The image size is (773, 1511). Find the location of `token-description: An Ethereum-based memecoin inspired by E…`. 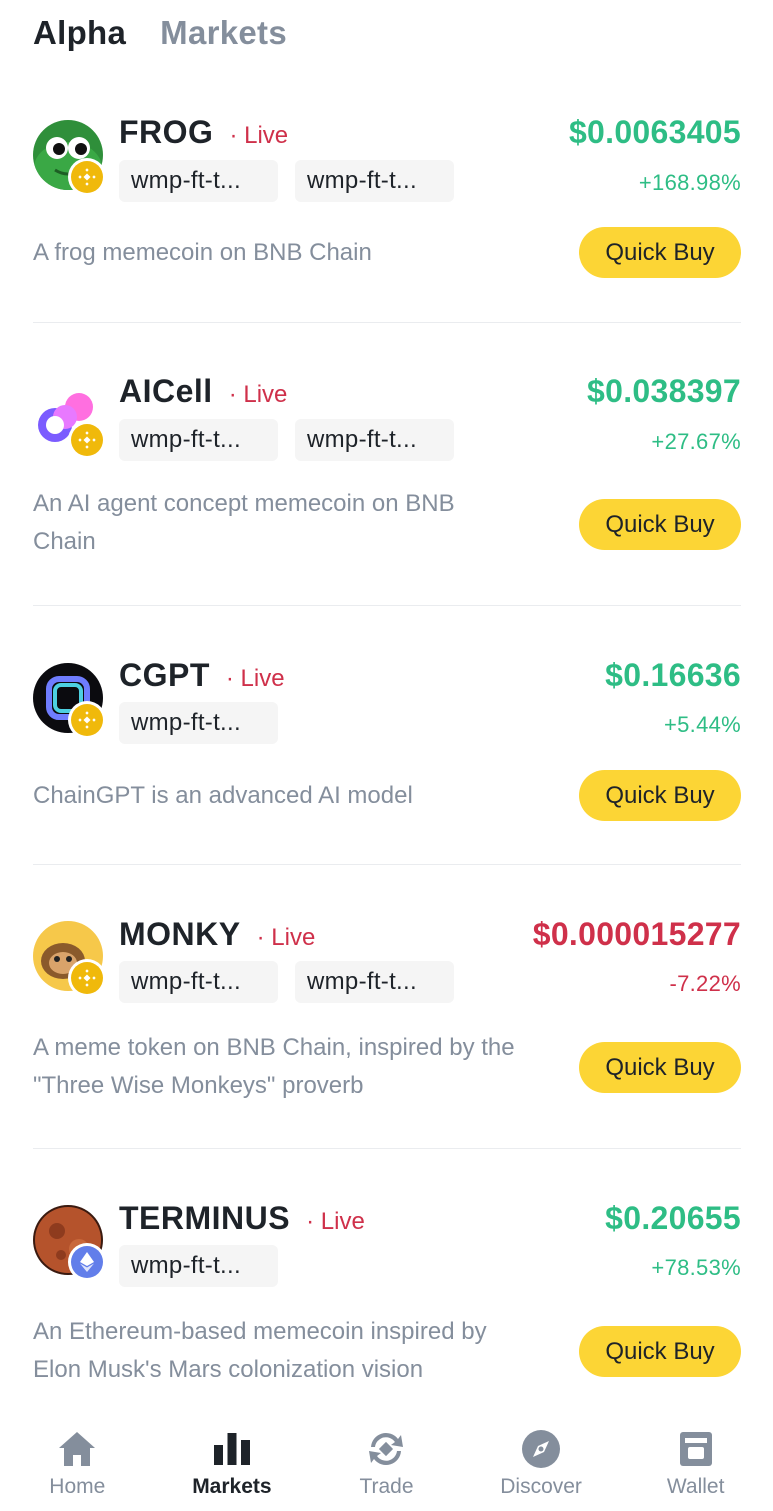

token-description: An Ethereum-based memecoin inspired by E… is located at coordinates (260, 1350).